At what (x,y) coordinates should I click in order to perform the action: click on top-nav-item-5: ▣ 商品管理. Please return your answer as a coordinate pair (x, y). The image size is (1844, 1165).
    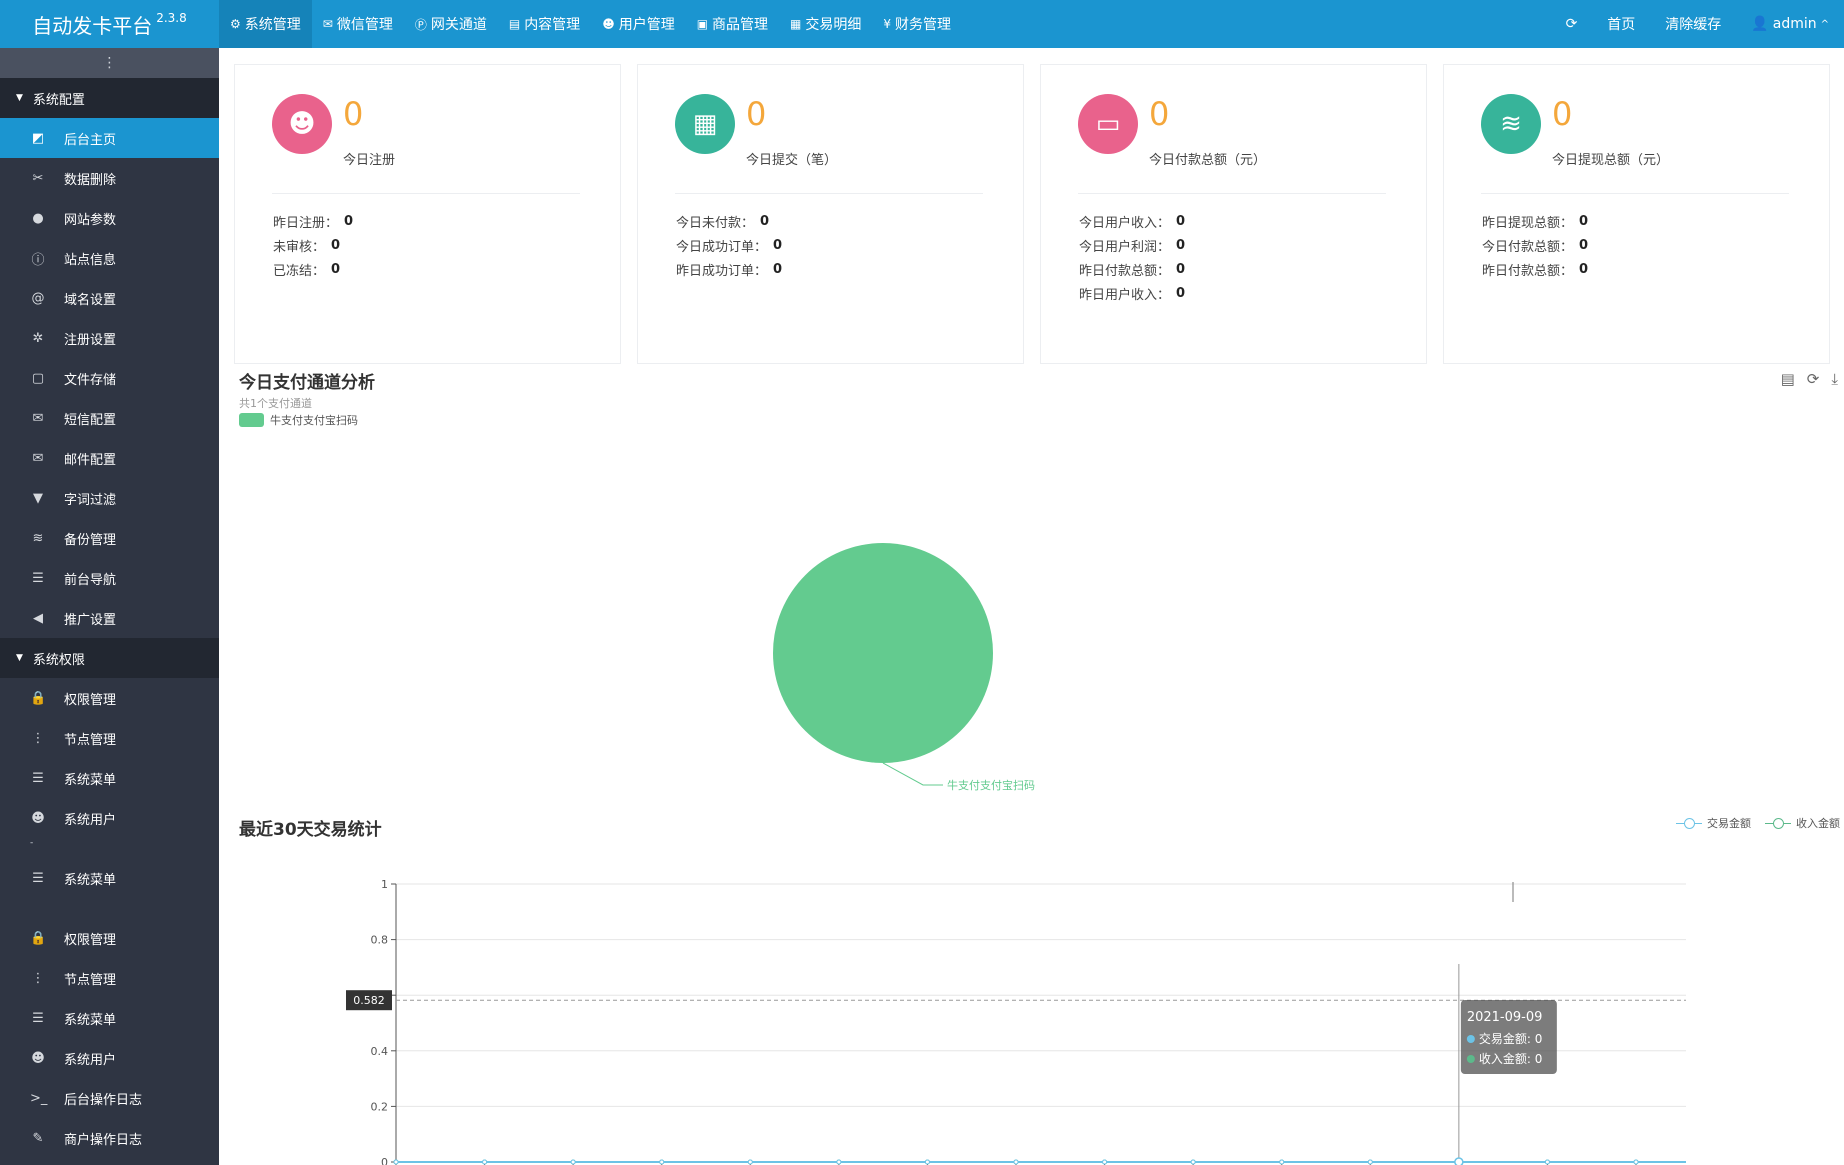
    Looking at the image, I should click on (732, 24).